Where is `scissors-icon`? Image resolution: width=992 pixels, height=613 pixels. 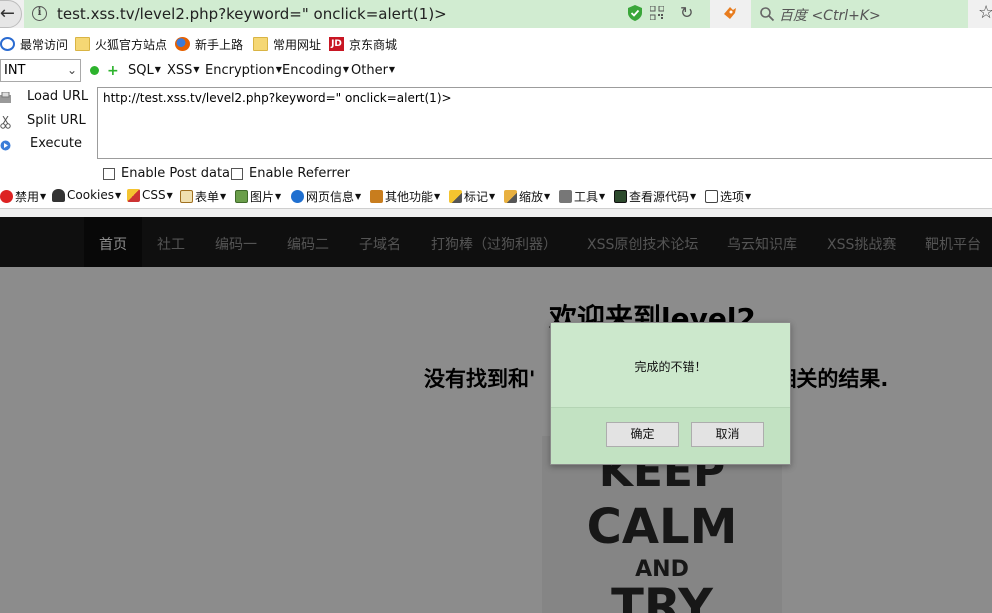 scissors-icon is located at coordinates (5, 122).